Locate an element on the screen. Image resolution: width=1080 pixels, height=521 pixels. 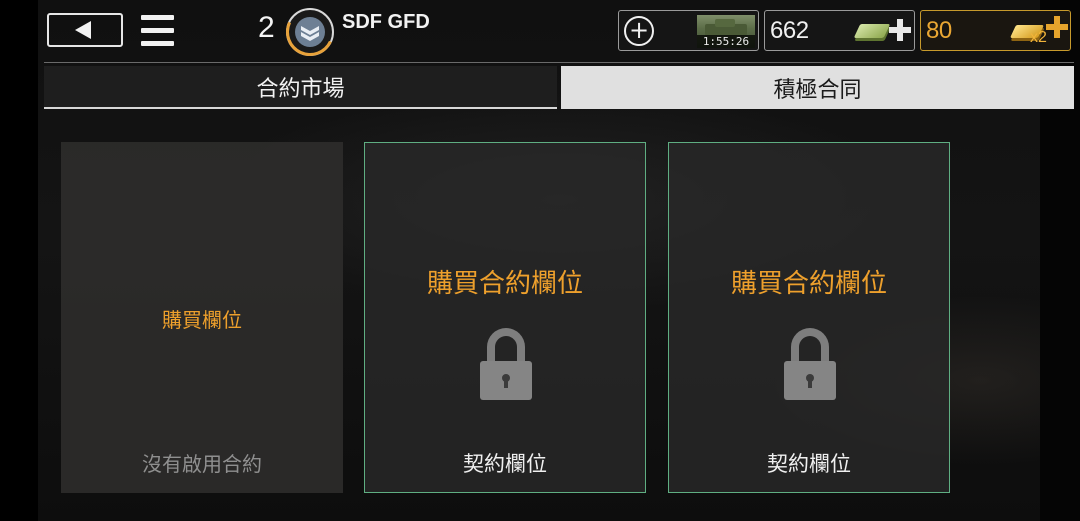
hamburger-menu-icon is located at coordinates (157, 30).